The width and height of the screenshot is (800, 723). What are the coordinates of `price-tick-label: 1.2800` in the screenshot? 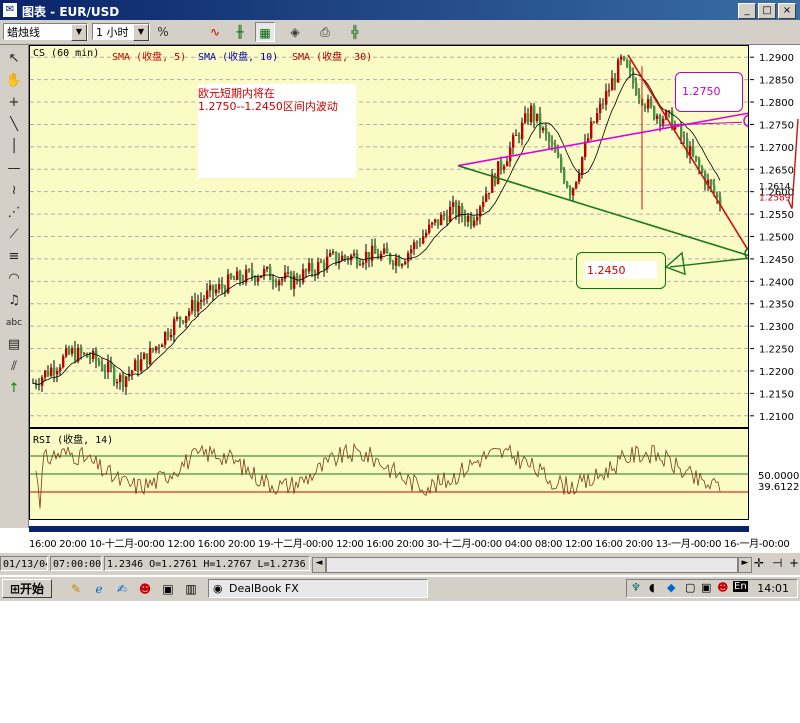 It's located at (776, 103).